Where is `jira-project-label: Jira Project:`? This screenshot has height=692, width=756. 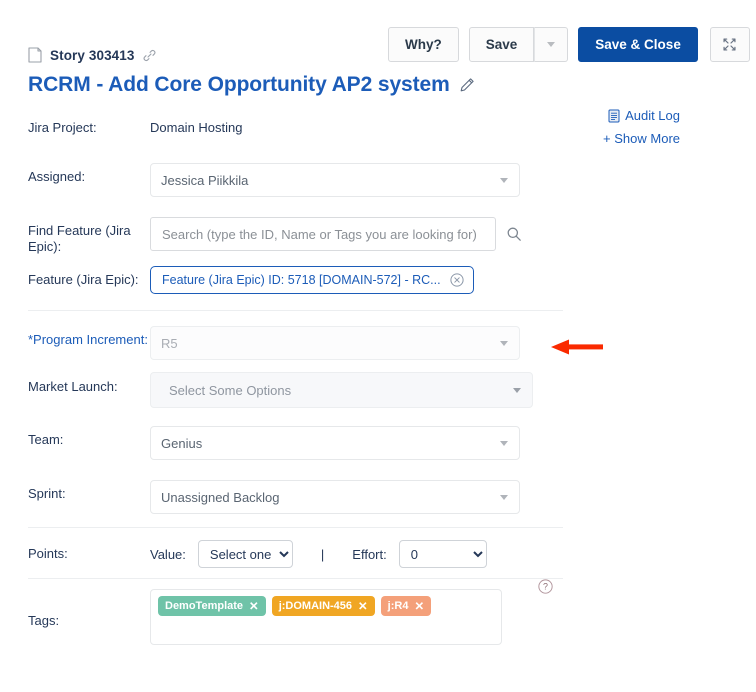
jira-project-label: Jira Project: is located at coordinates (62, 127).